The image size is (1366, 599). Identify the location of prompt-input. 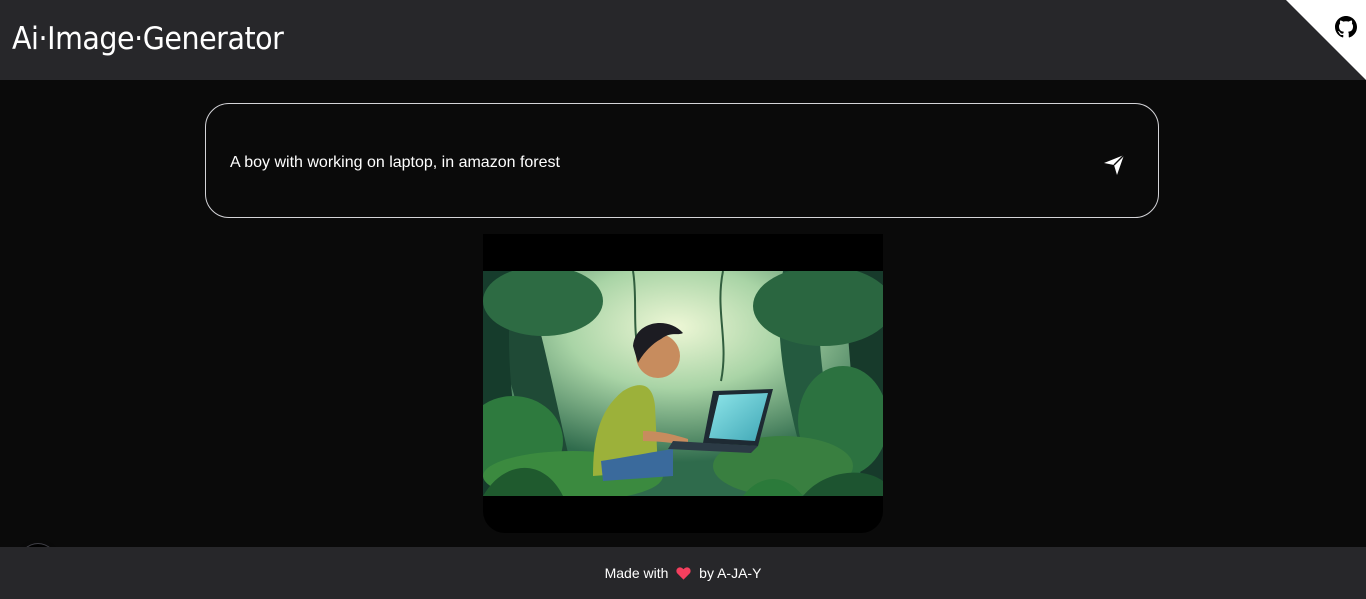
(660, 163).